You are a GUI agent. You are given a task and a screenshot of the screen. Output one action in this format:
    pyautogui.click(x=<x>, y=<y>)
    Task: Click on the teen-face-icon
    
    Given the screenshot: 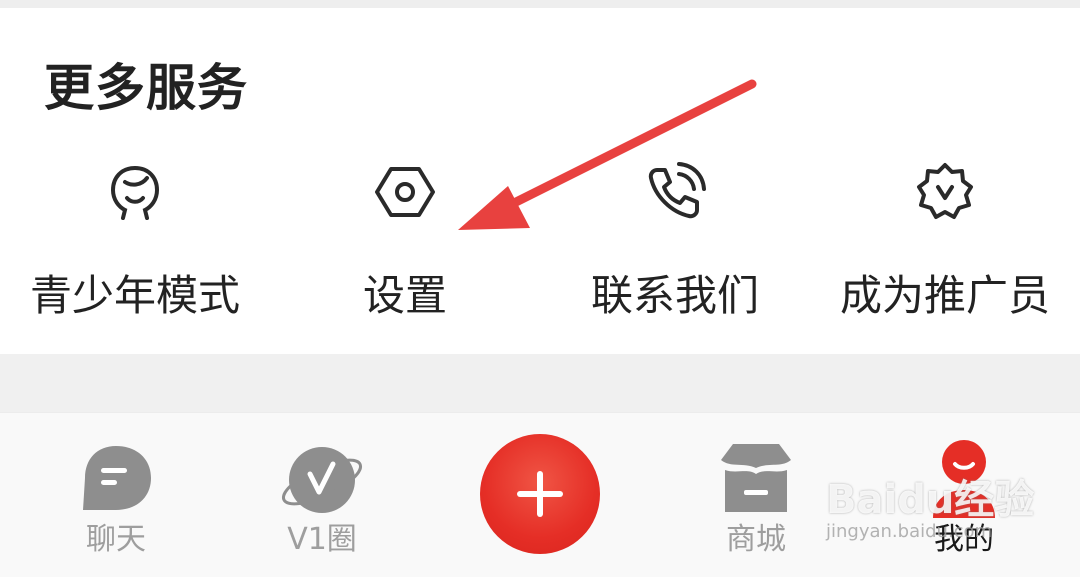 What is the action you would take?
    pyautogui.click(x=135, y=192)
    